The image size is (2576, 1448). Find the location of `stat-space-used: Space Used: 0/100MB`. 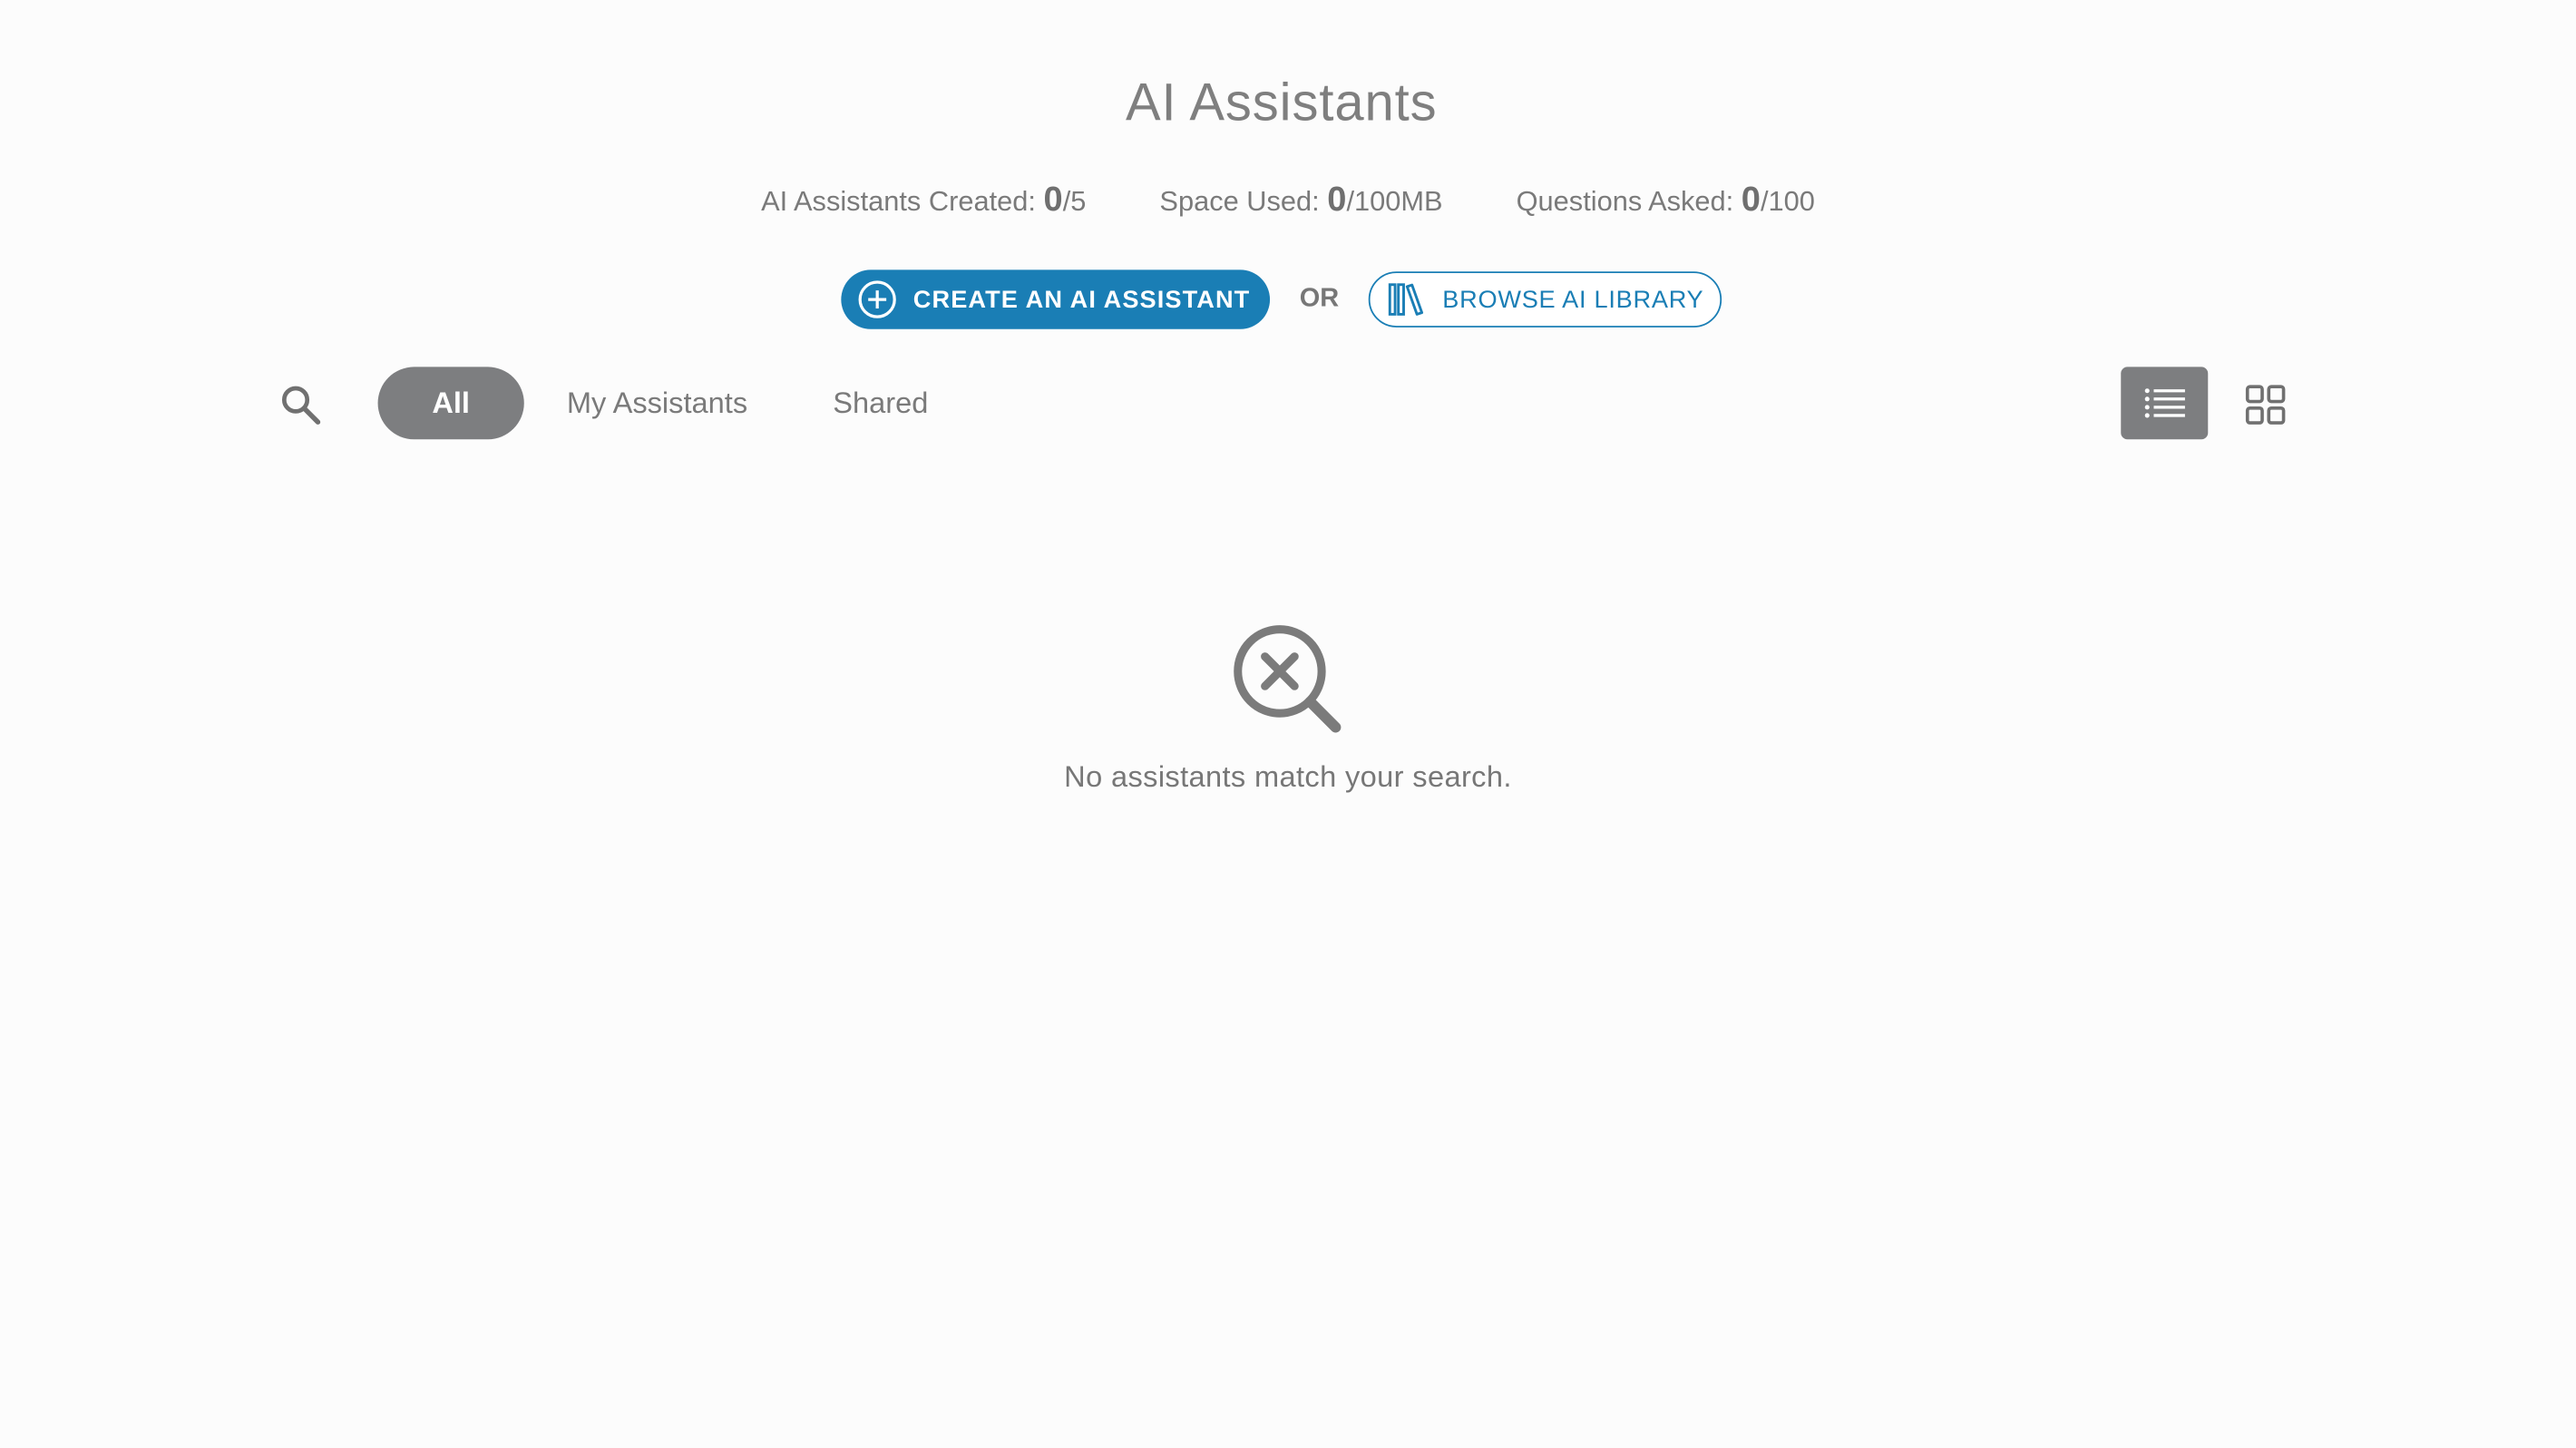

stat-space-used: Space Used: 0/100MB is located at coordinates (1301, 200).